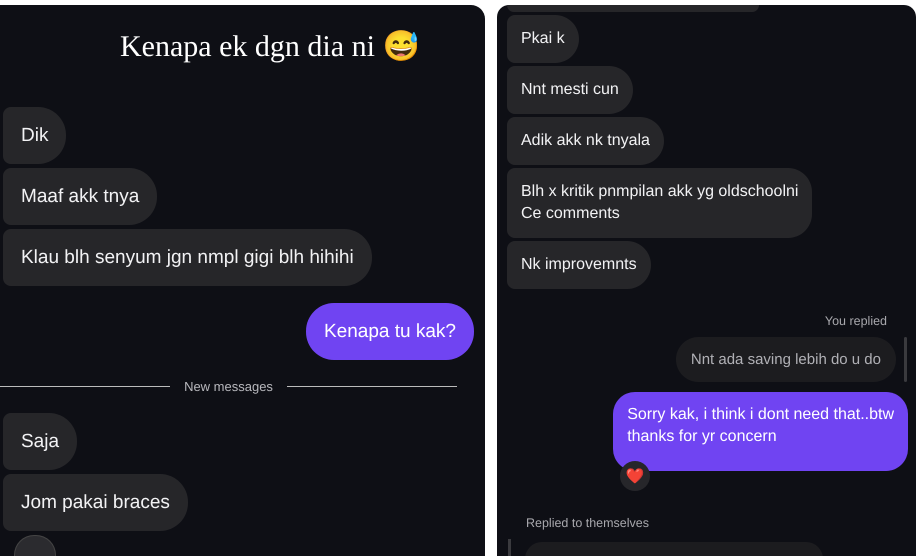  I want to click on quoted-message: Nnt ada saving lebih do u do, so click(786, 359).